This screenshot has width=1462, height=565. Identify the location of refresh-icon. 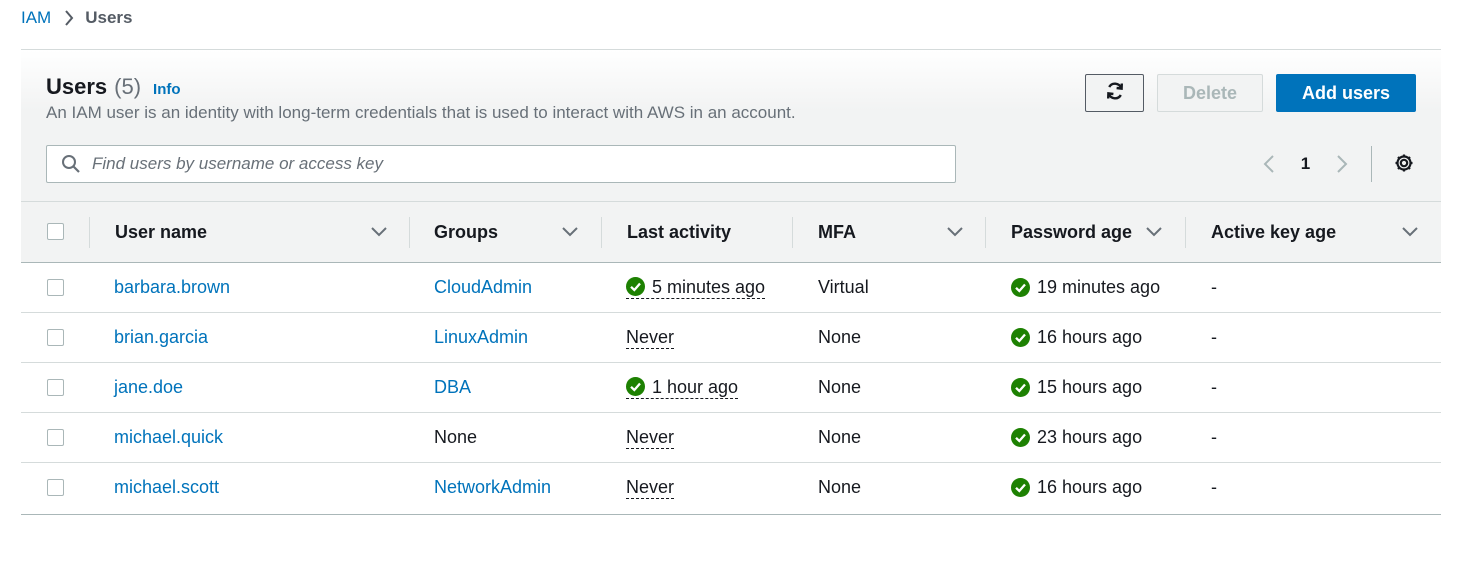
(1115, 93).